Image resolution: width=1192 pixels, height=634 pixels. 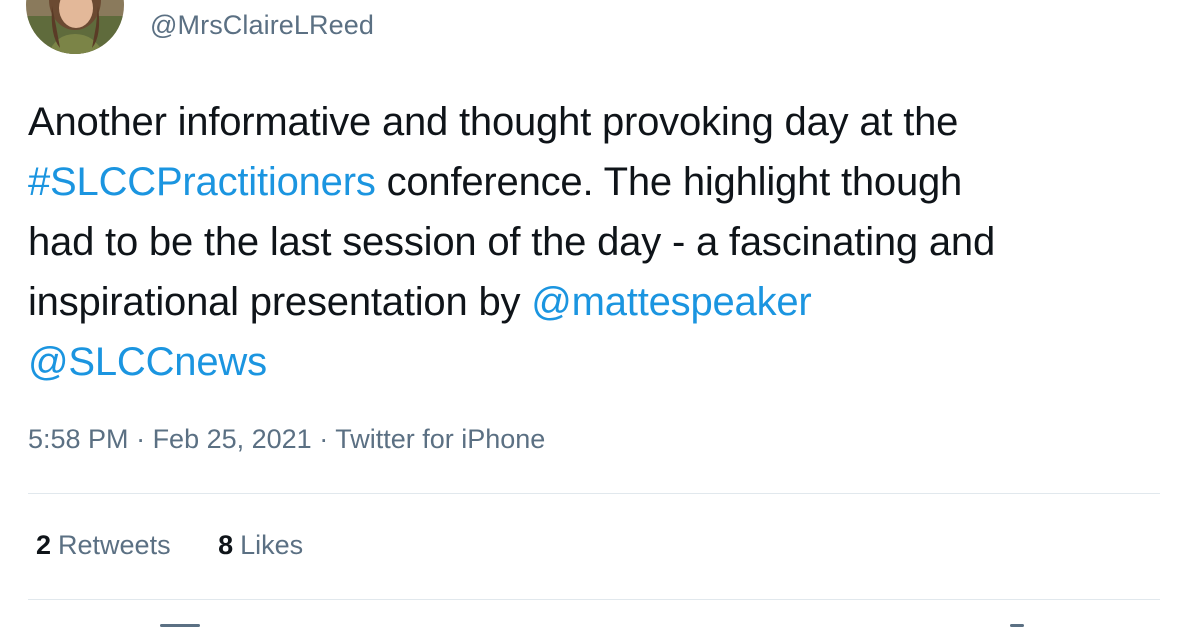 What do you see at coordinates (671, 302) in the screenshot?
I see `mention-link: @mattespeaker` at bounding box center [671, 302].